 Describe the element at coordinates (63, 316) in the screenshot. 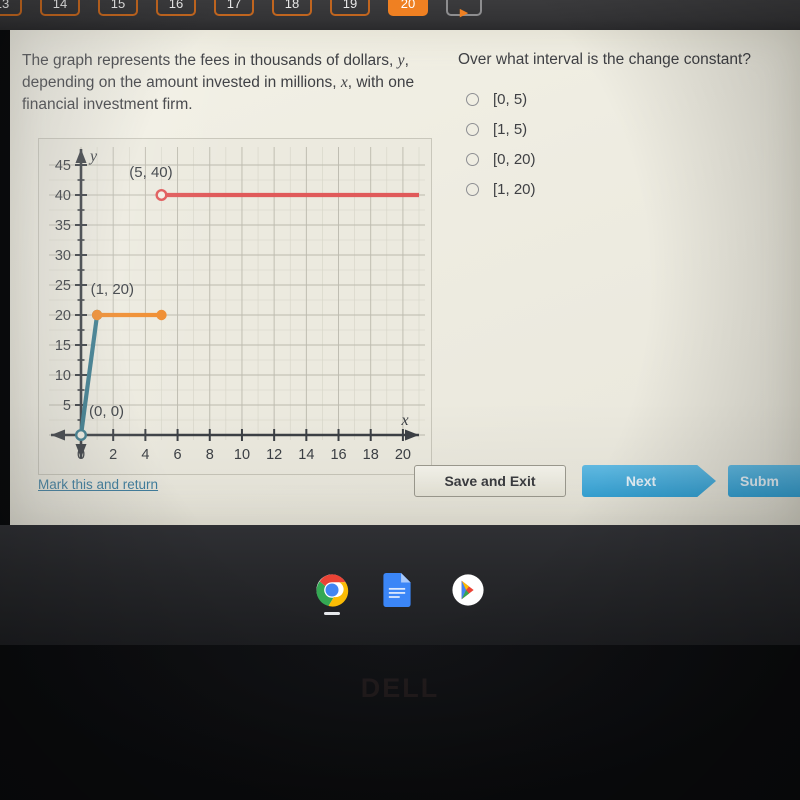

I see `y-tick-label: 20` at that location.